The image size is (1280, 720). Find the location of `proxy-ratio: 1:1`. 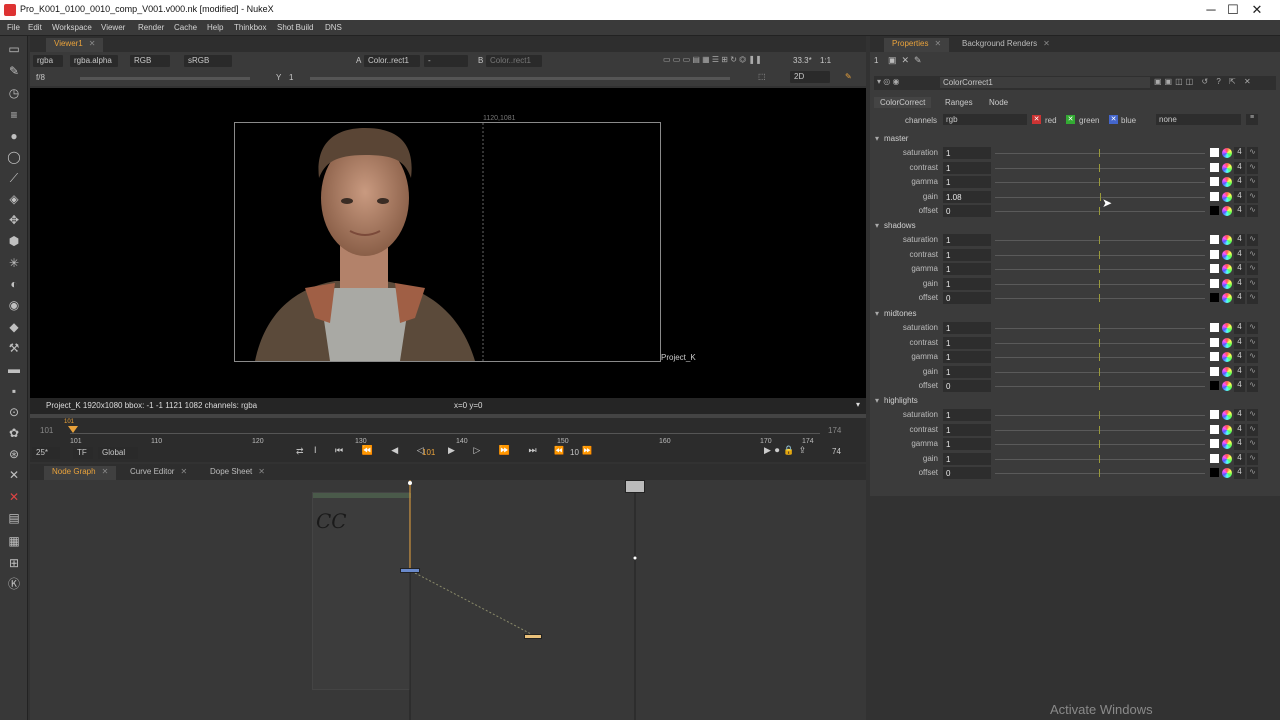

proxy-ratio: 1:1 is located at coordinates (825, 60).